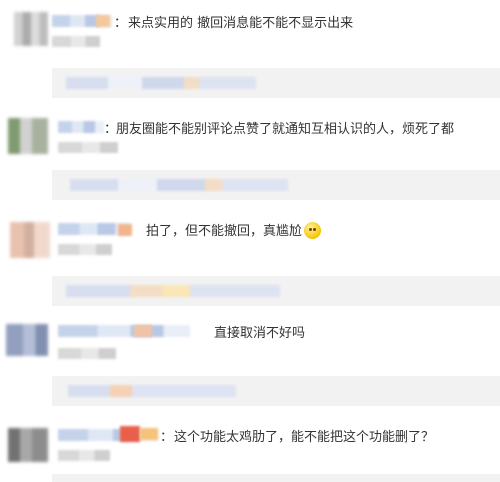 Image resolution: width=500 pixels, height=482 pixels. Describe the element at coordinates (313, 230) in the screenshot. I see `smiling-face-emoji-icon` at that location.